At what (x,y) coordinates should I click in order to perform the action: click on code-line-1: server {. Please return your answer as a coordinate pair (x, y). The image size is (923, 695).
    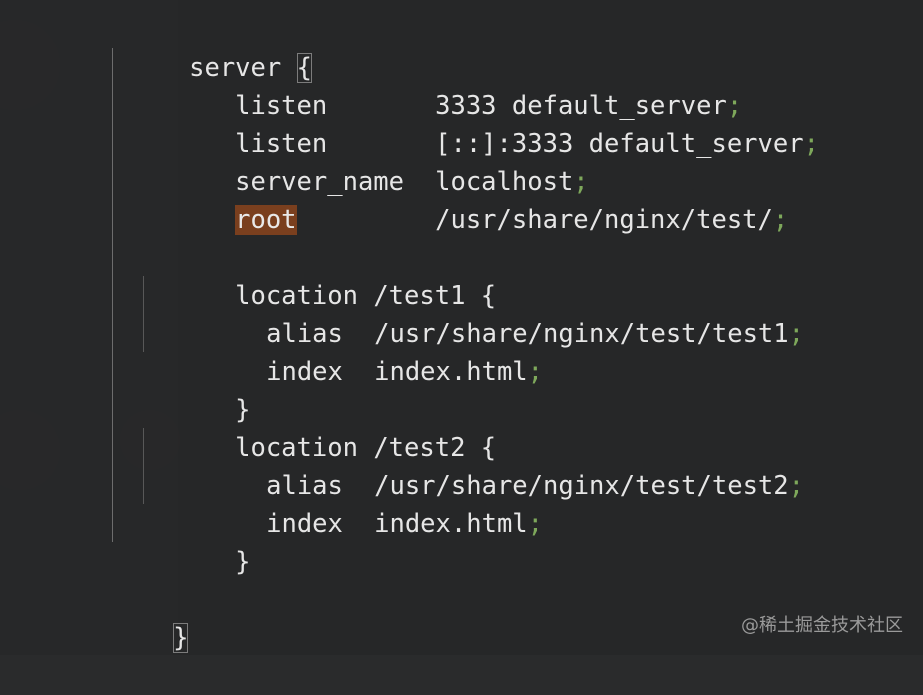
    Looking at the image, I should click on (204, 47).